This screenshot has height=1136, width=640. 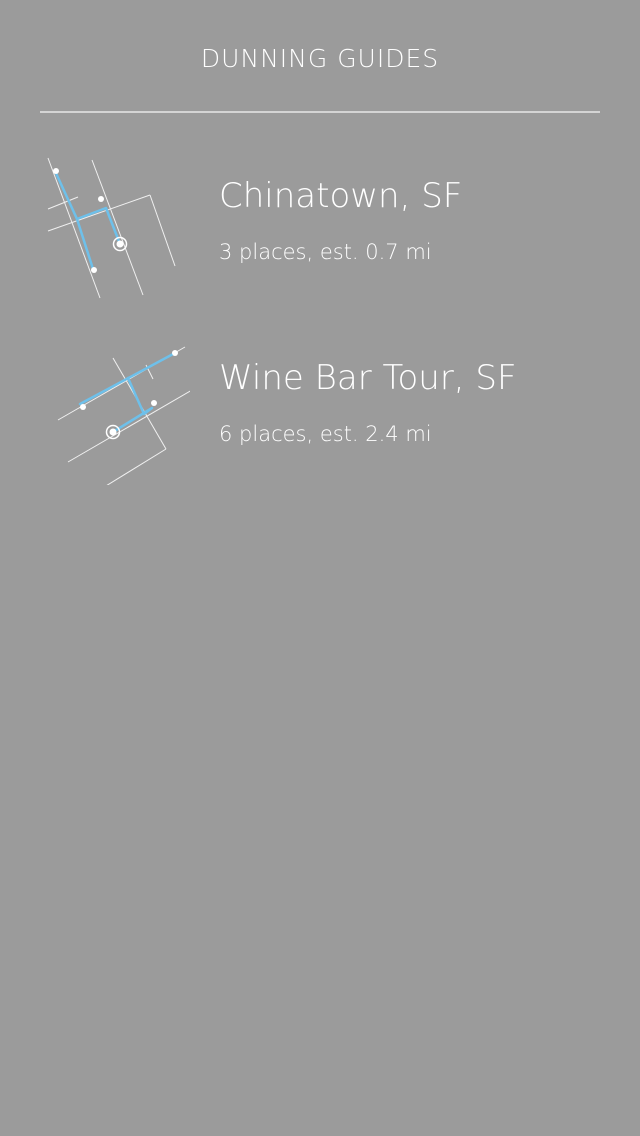 What do you see at coordinates (325, 434) in the screenshot?
I see `guide-meta: 6 places, est. 2.4 mi` at bounding box center [325, 434].